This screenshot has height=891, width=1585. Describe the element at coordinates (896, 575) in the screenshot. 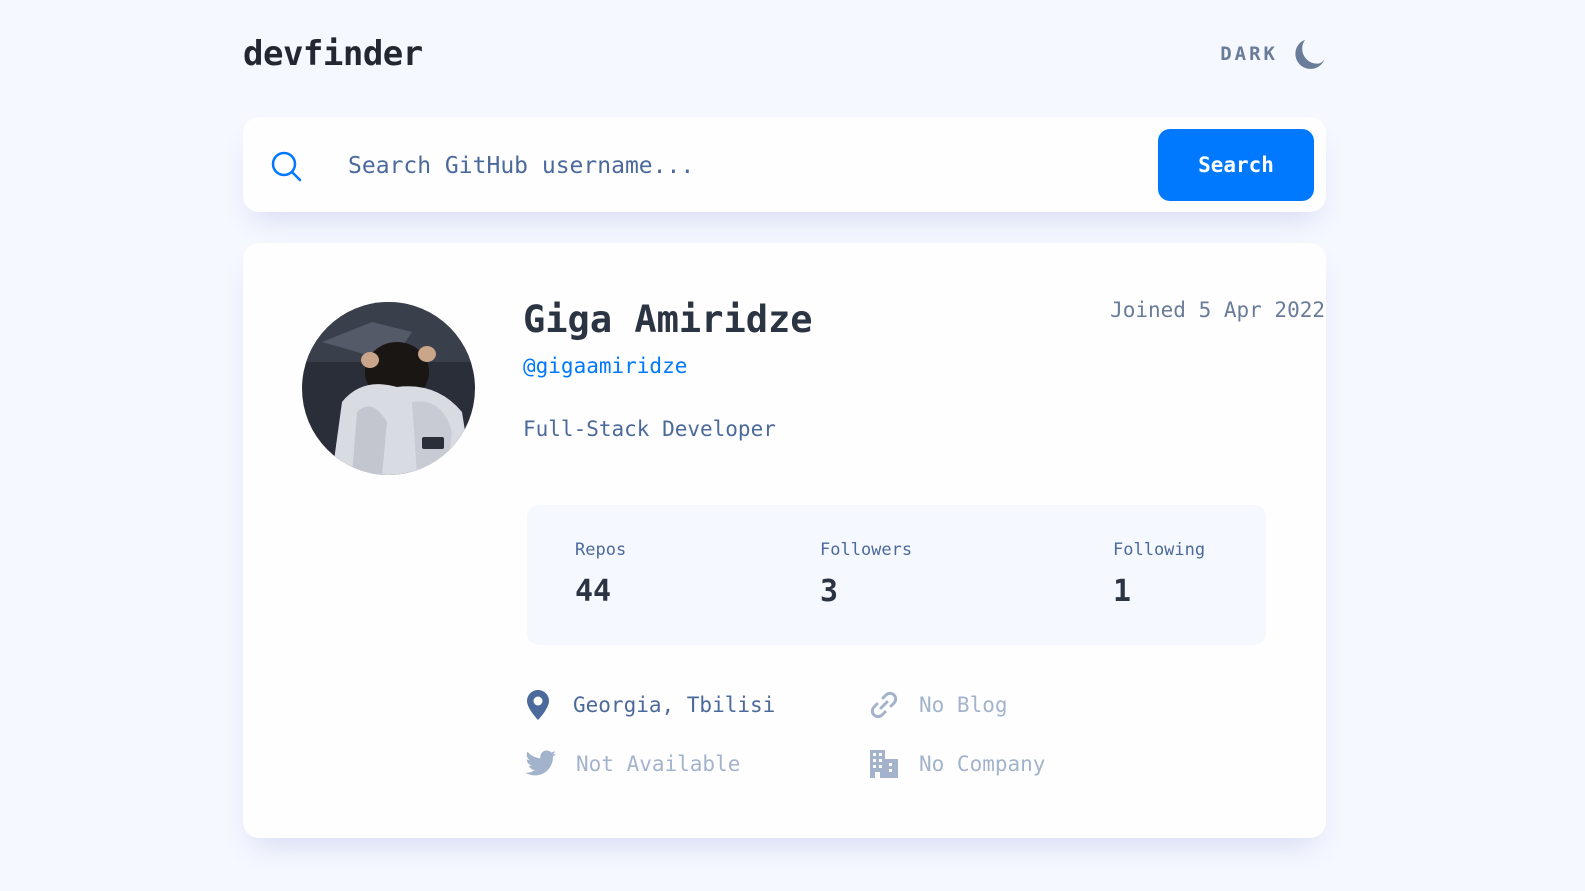

I see `stats-panel` at that location.